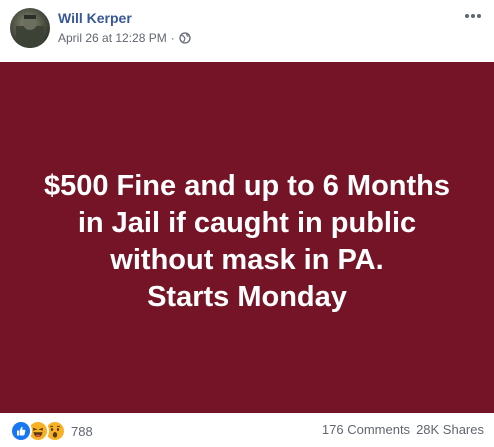  I want to click on post-header: Will Kerper April 26 at 12:28 PM ·, so click(247, 31).